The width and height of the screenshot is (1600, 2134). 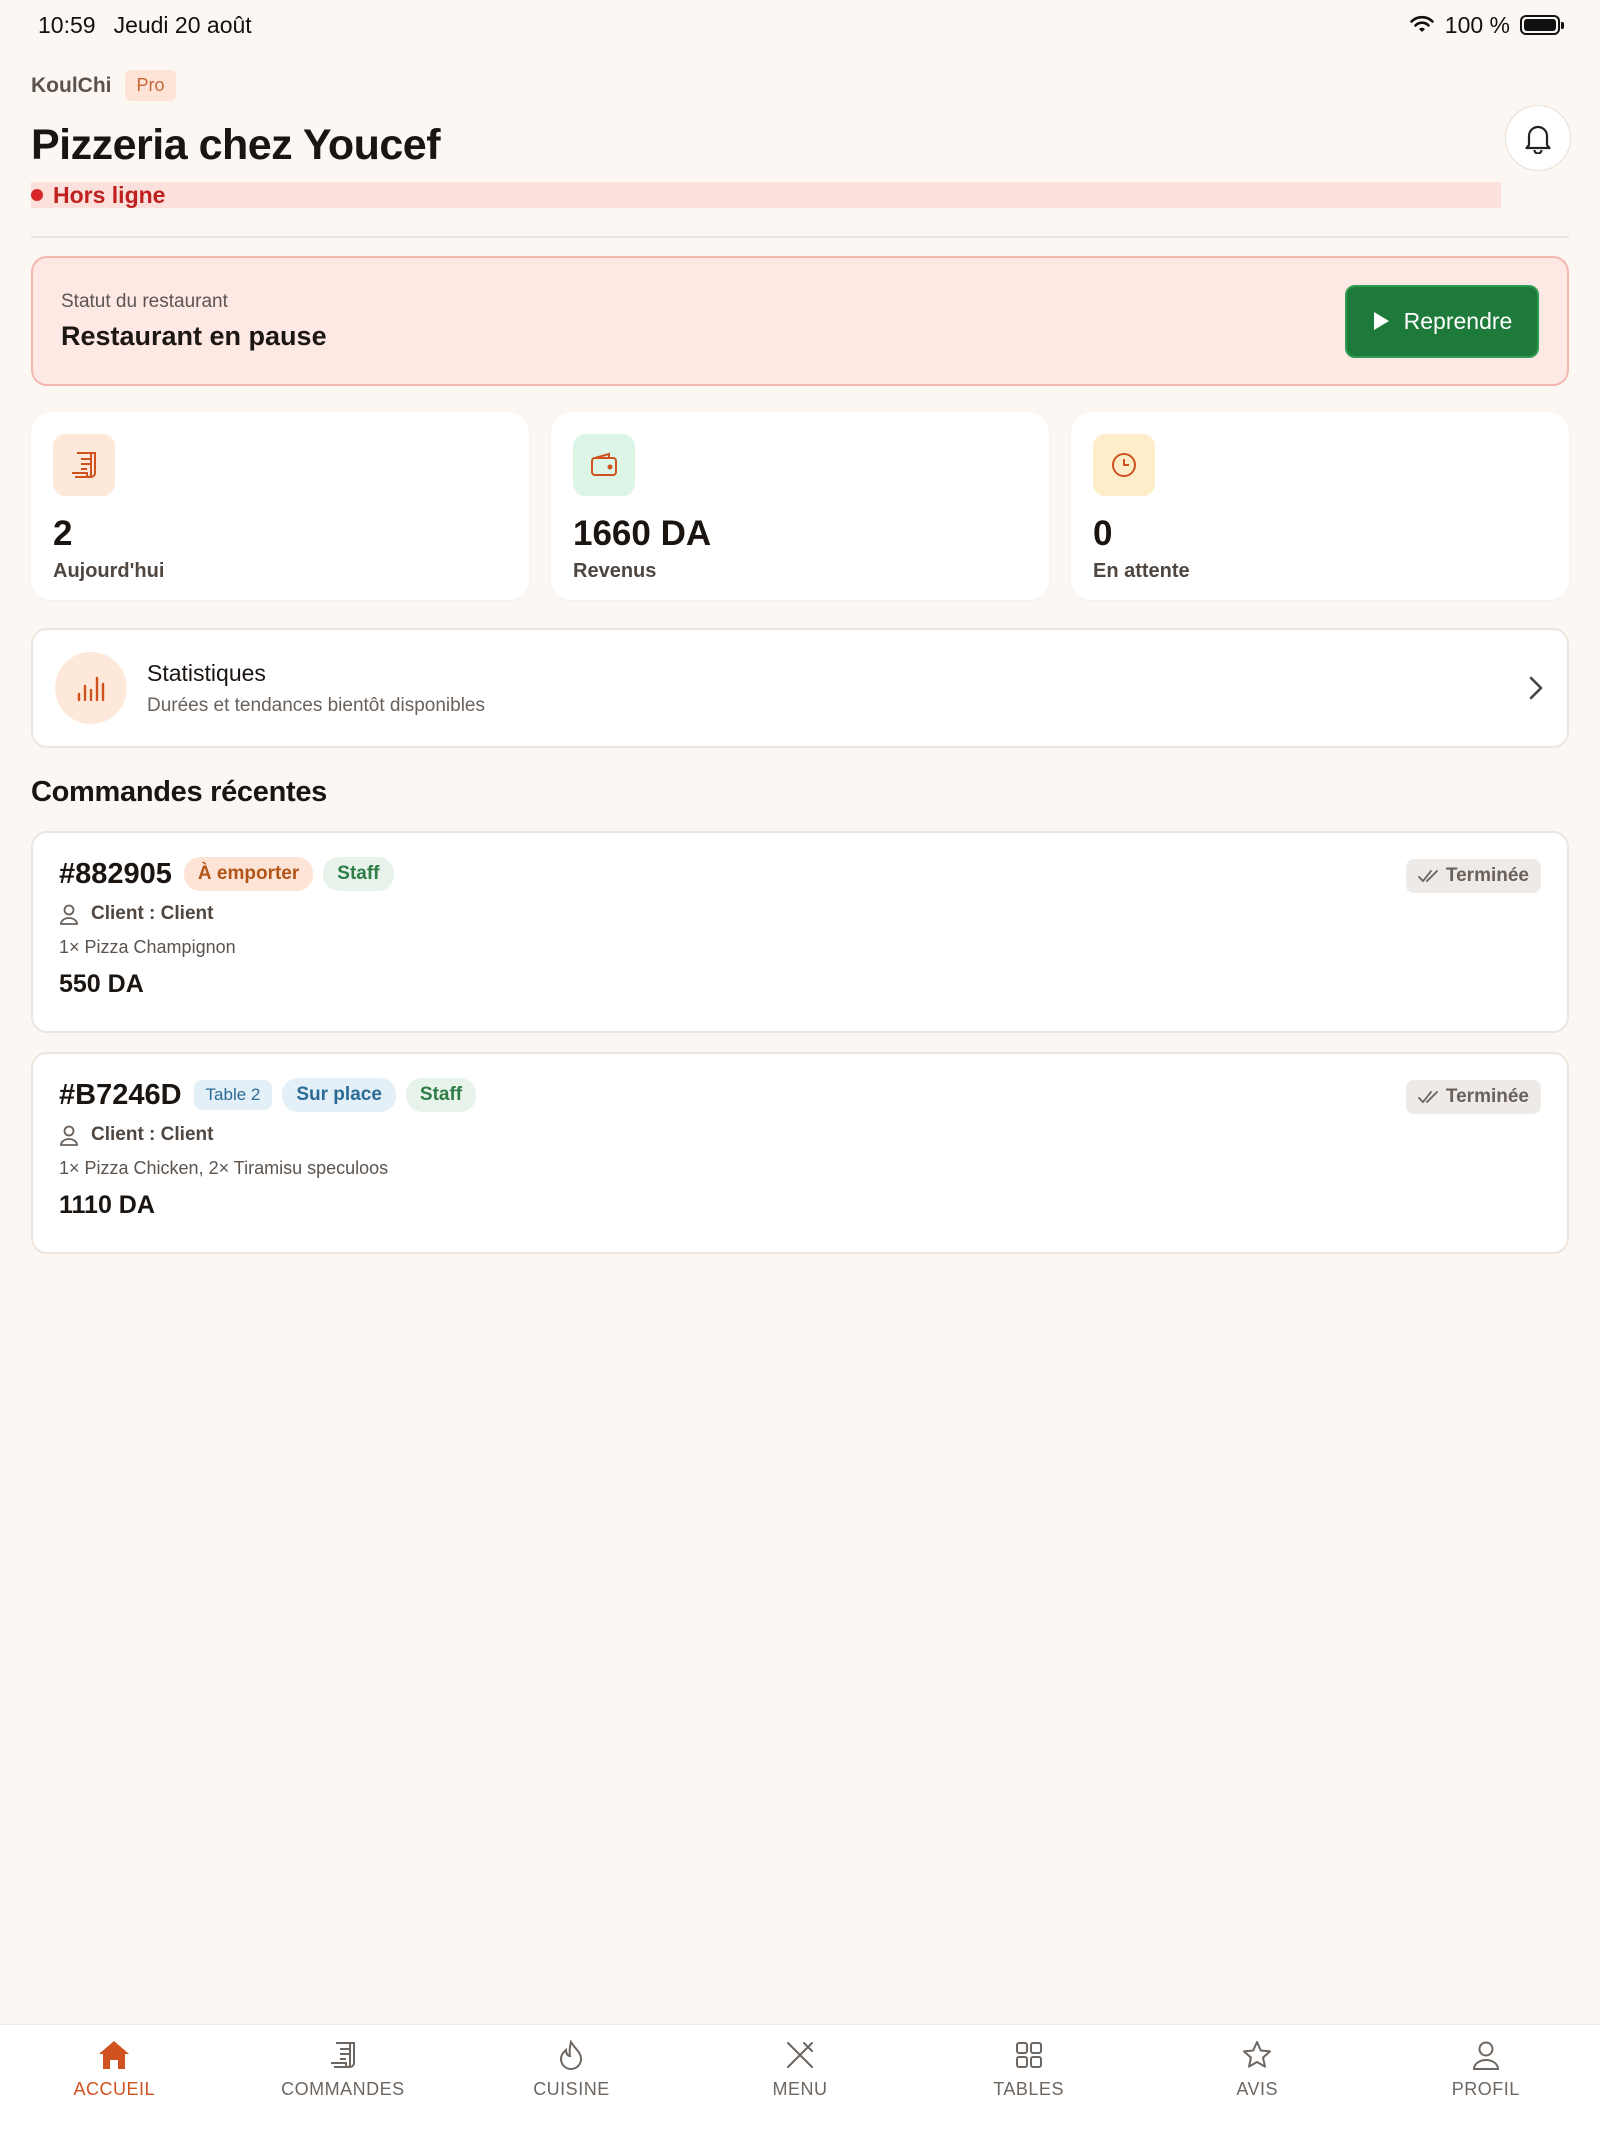 I want to click on order-id: #882905, so click(x=115, y=873).